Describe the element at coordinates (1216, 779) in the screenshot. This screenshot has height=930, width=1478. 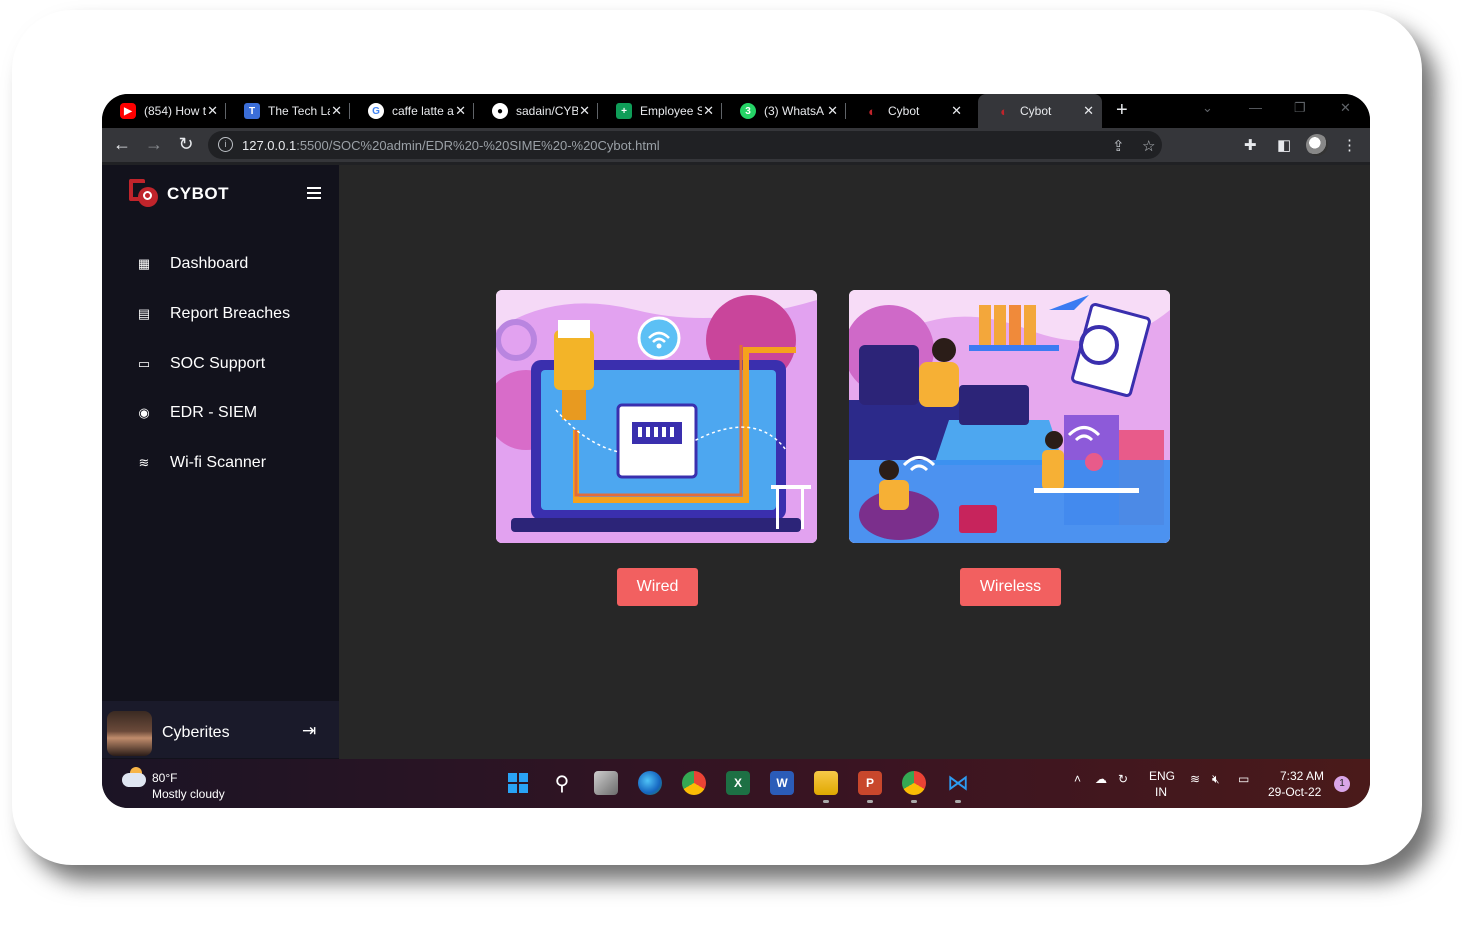
I see `volume-muted-icon: 🔇︎` at that location.